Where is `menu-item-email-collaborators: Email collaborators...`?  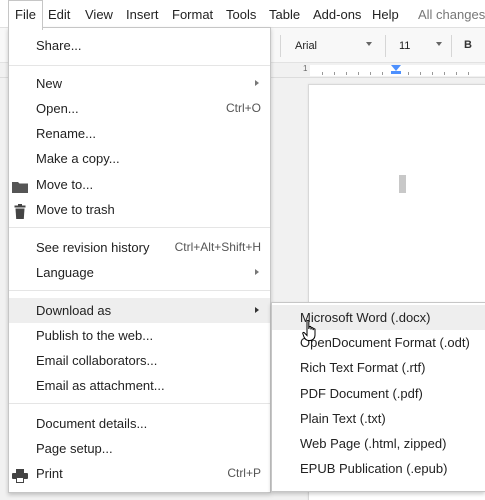 menu-item-email-collaborators: Email collaborators... is located at coordinates (139, 360).